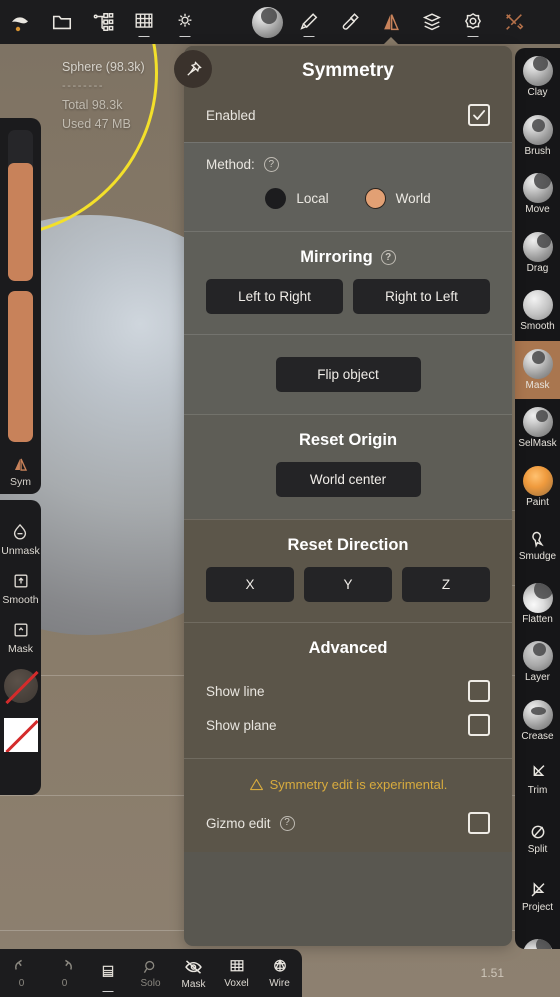  Describe the element at coordinates (348, 829) in the screenshot. I see `gizmo-edit-row: Gizmo edit ?` at that location.